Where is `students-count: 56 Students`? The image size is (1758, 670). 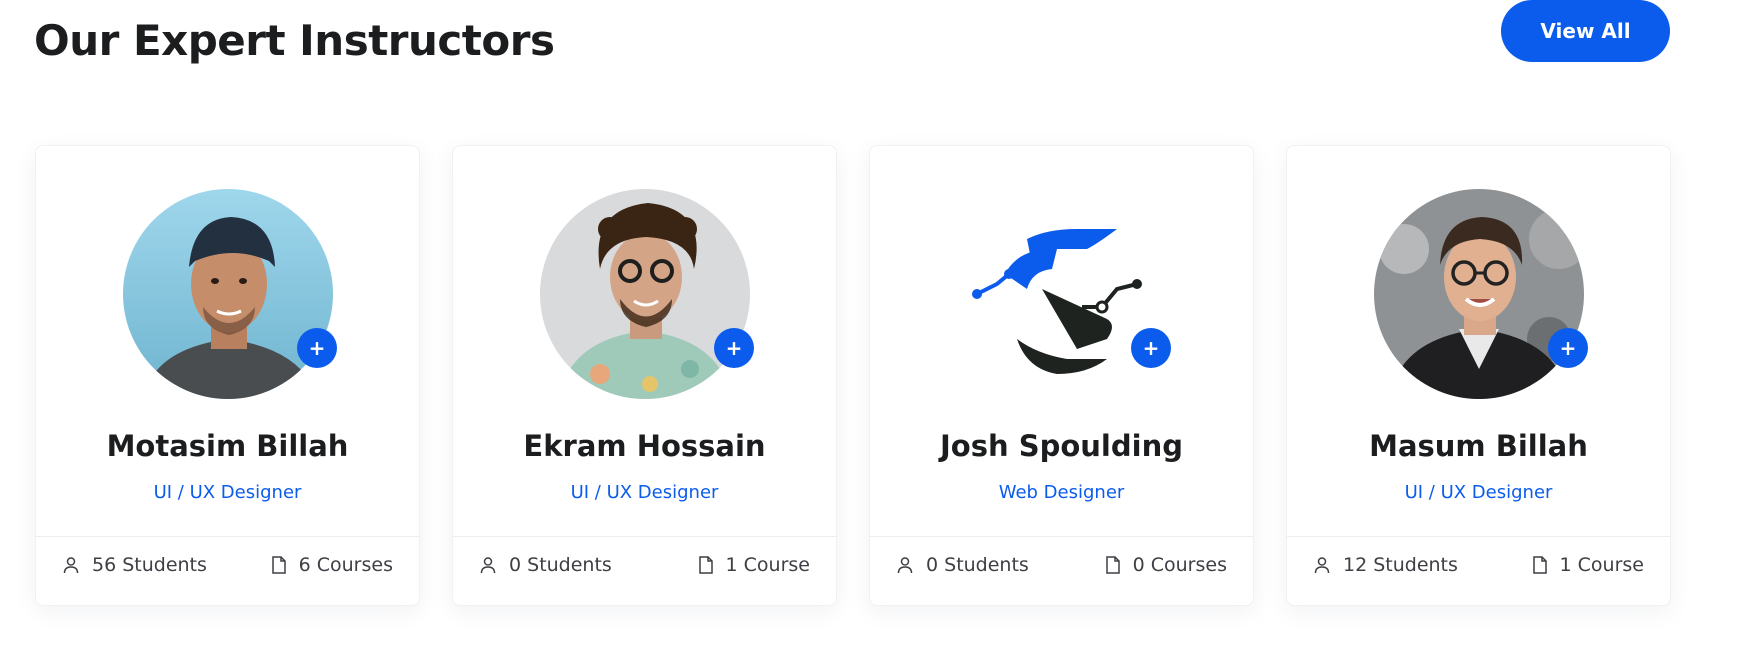
students-count: 56 Students is located at coordinates (134, 565).